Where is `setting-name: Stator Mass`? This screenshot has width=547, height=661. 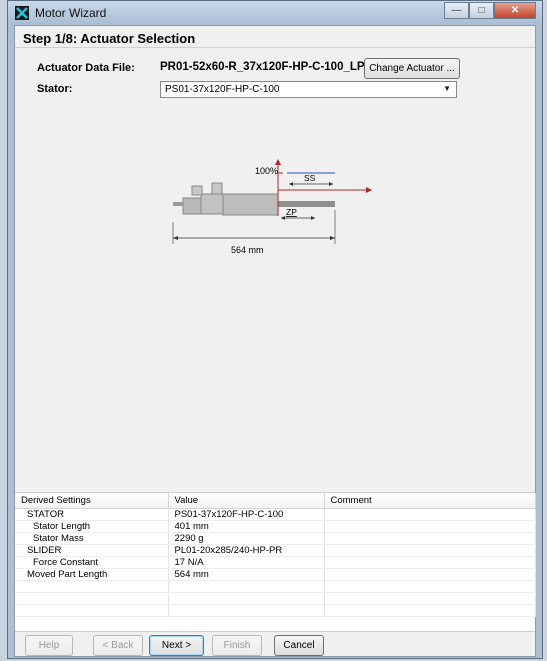 setting-name: Stator Mass is located at coordinates (92, 538).